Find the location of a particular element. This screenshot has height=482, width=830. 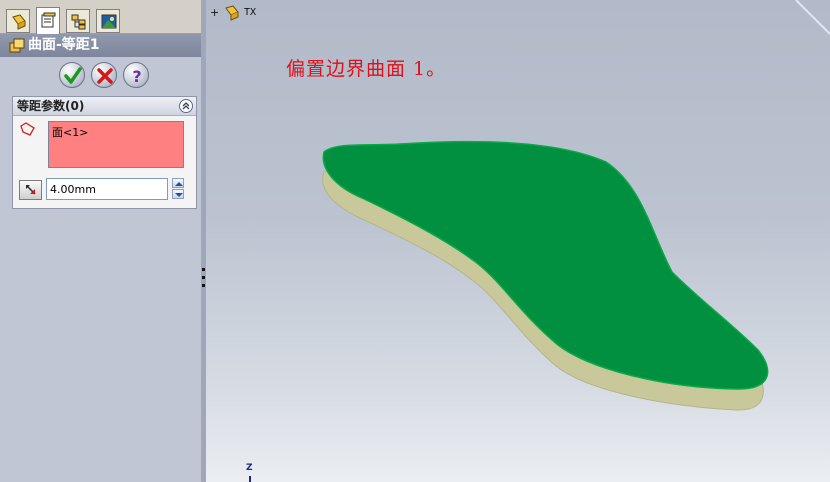

group-label: 等距参数(0) is located at coordinates (51, 106).